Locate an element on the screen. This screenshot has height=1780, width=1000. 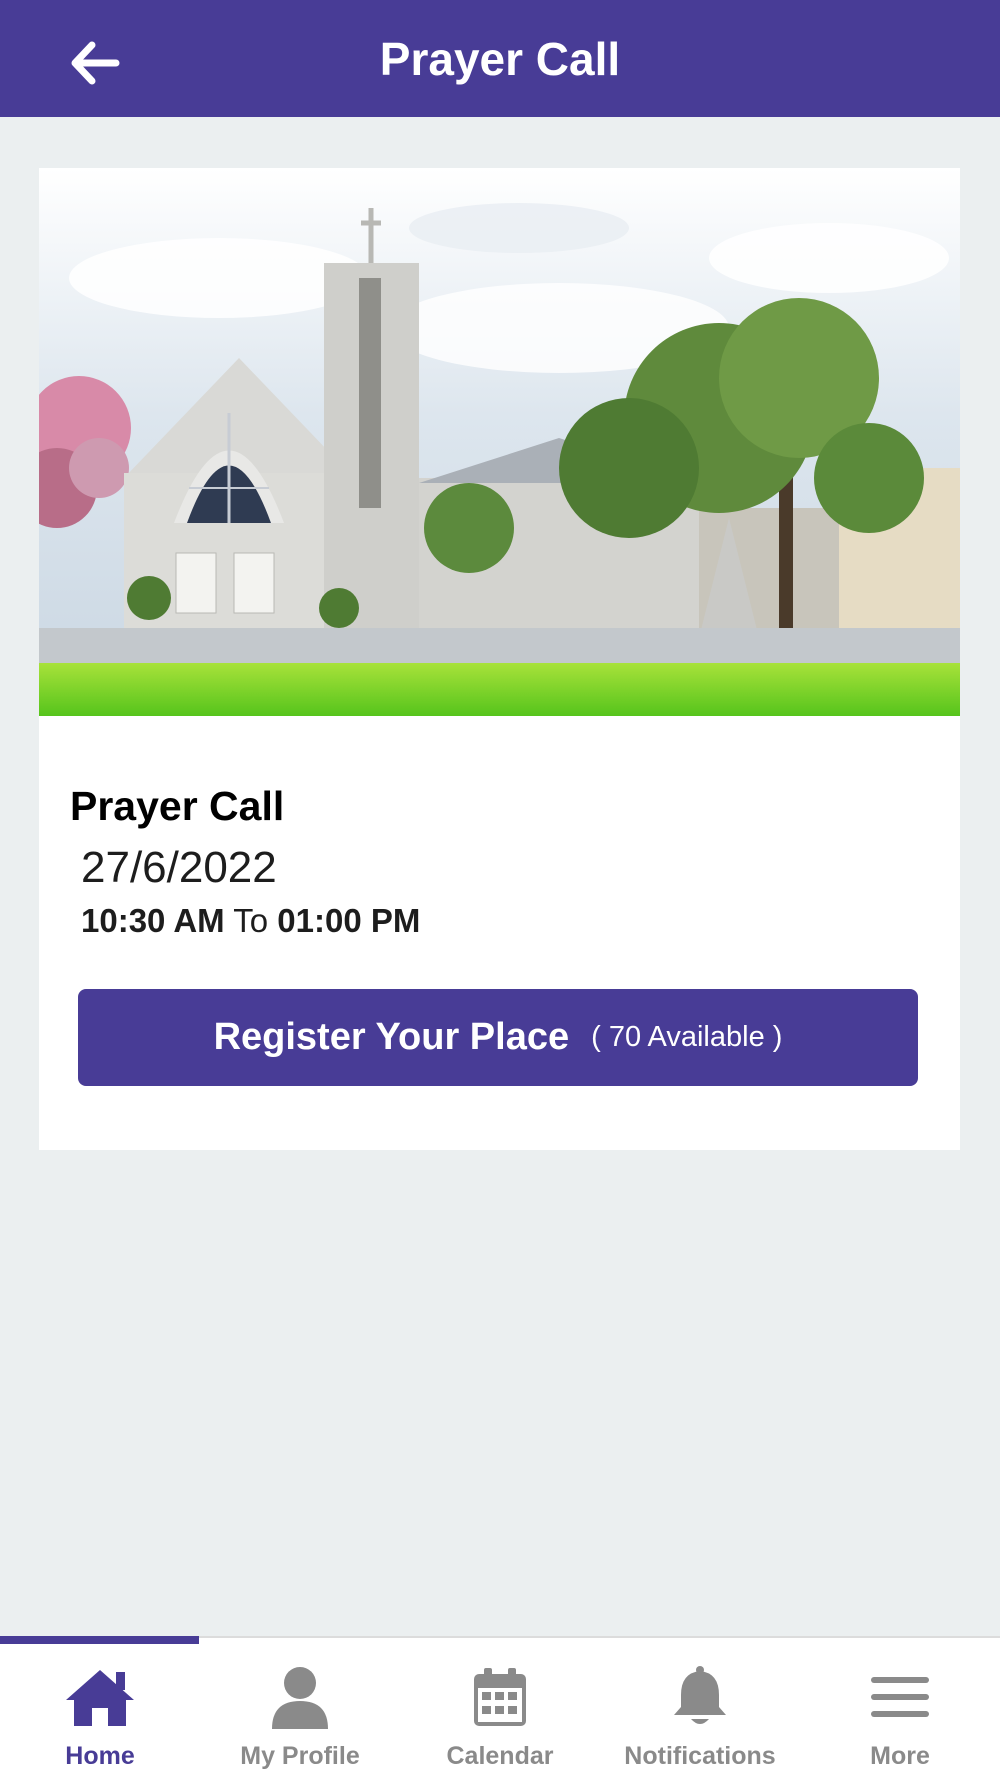
register-button-label: Register Your Place is located at coordinates (391, 1037).